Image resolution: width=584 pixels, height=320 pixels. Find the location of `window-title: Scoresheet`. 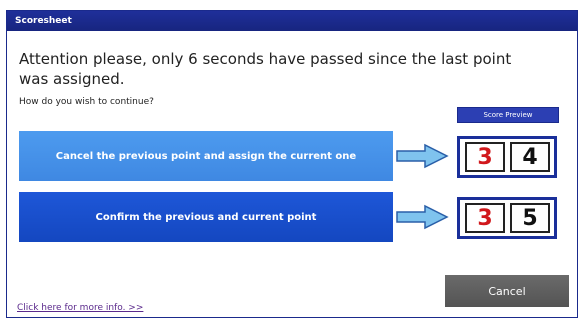

window-title: Scoresheet is located at coordinates (292, 21).